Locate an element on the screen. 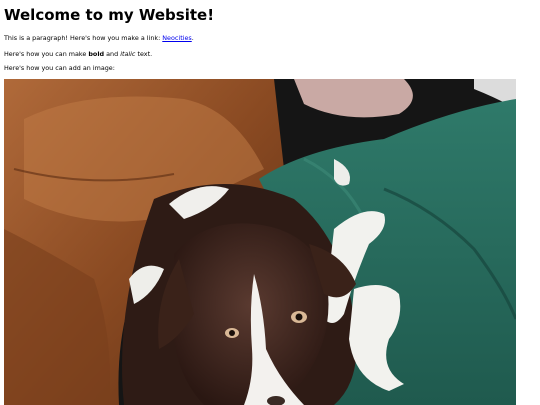 Image resolution: width=540 pixels, height=405 pixels. page-title: Welcome to my Website! is located at coordinates (109, 15).